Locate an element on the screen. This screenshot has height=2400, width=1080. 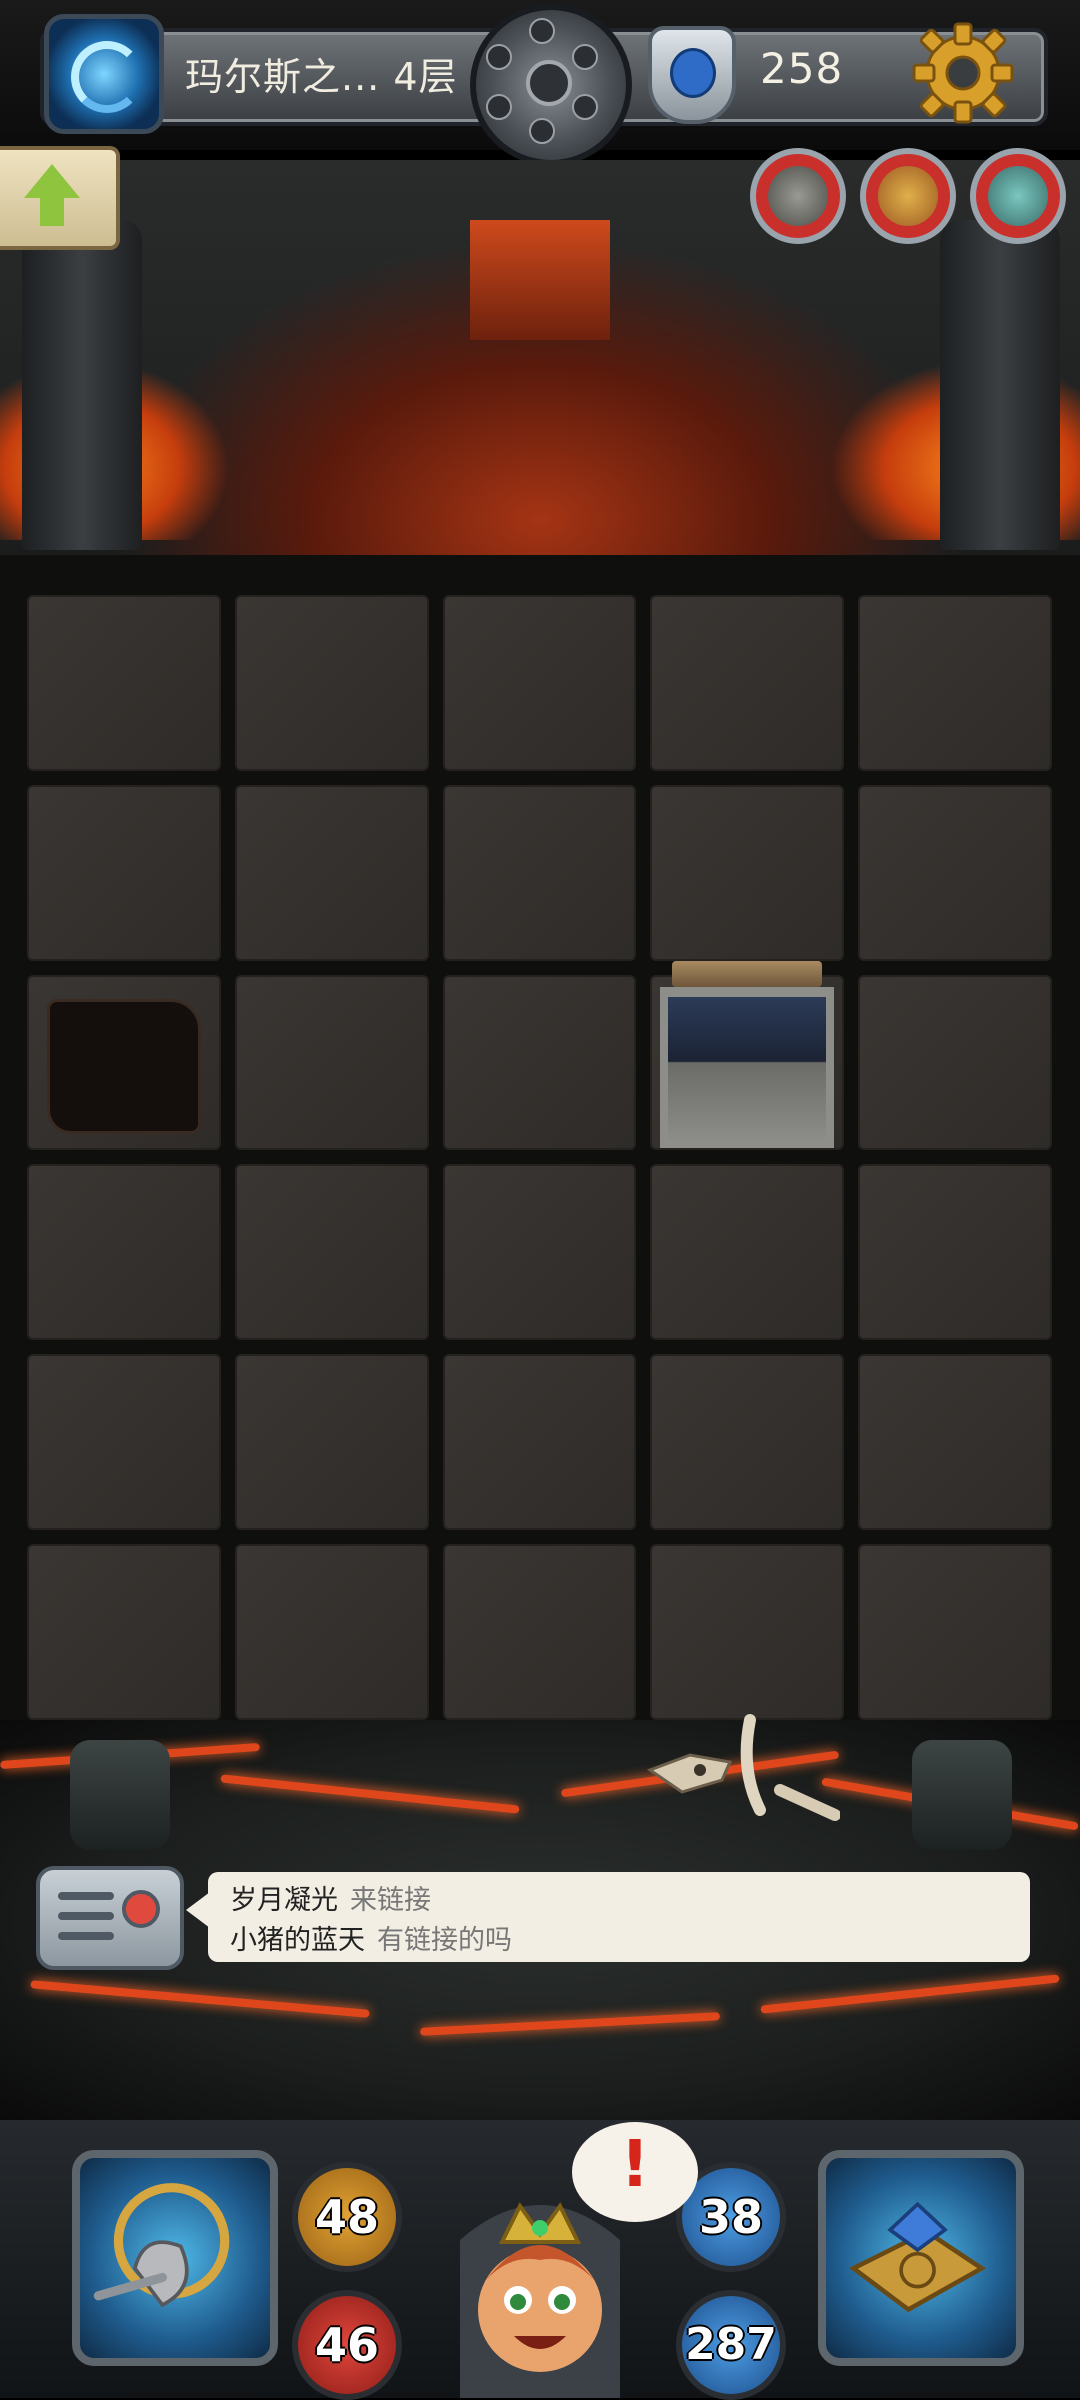
exclamation-icon: ! is located at coordinates (635, 2165).